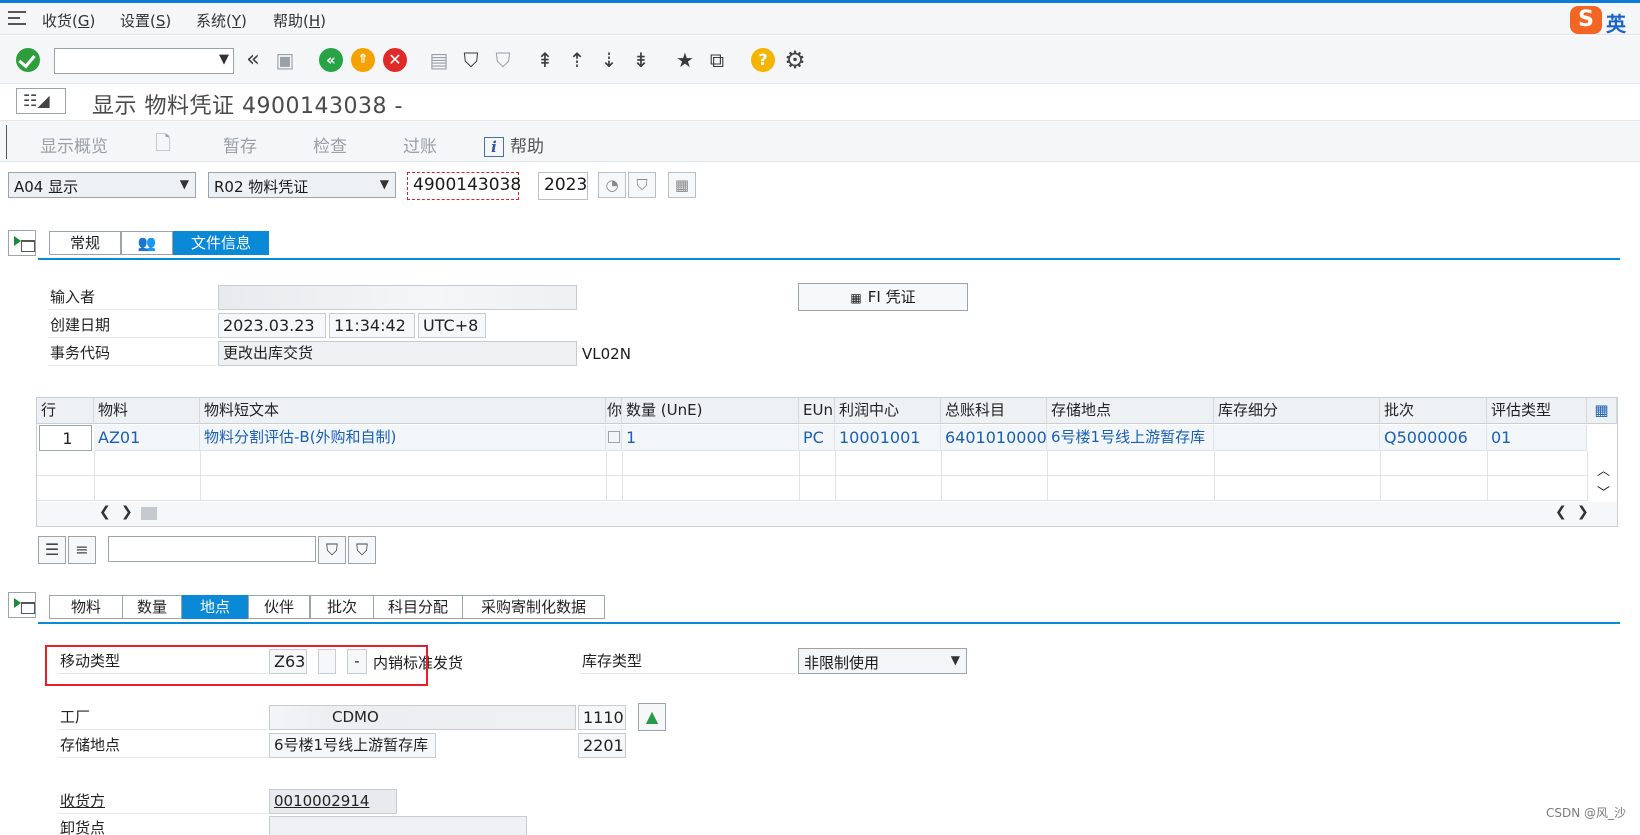 The width and height of the screenshot is (1640, 835). I want to click on next-page-icon: ⇣, so click(609, 60).